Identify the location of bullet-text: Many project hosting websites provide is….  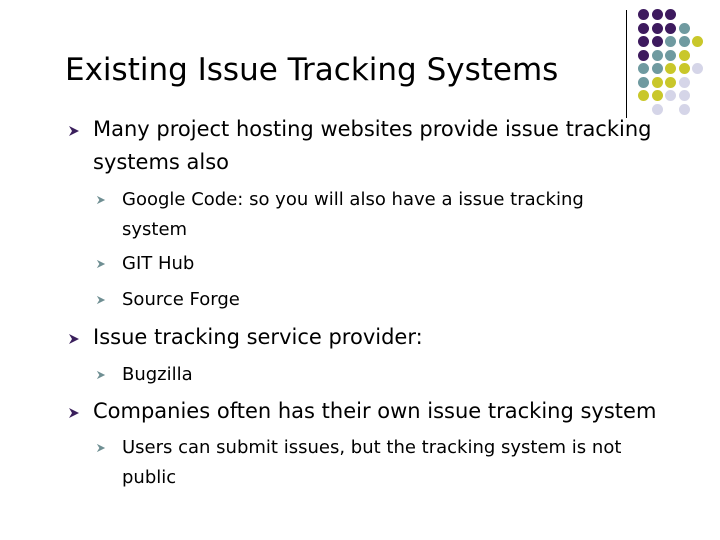
(372, 129).